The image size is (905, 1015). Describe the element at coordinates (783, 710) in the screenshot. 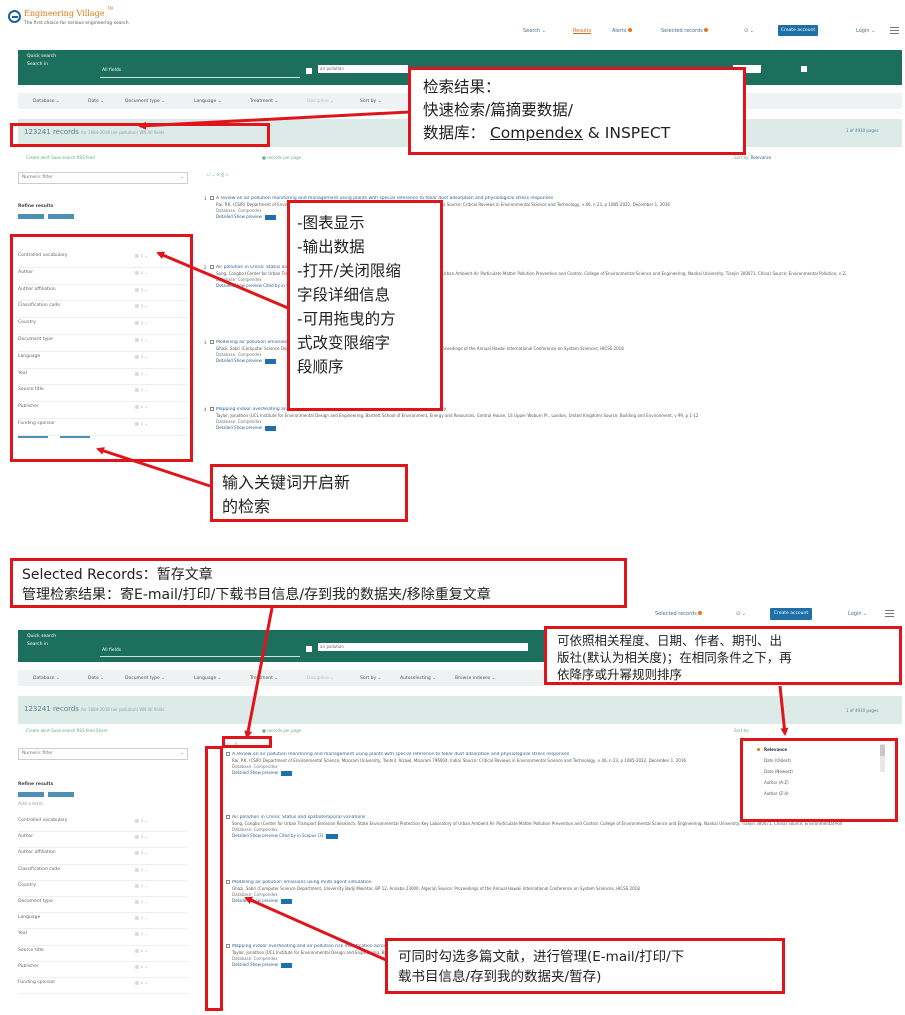

I see `arrow-to-sort-options` at that location.